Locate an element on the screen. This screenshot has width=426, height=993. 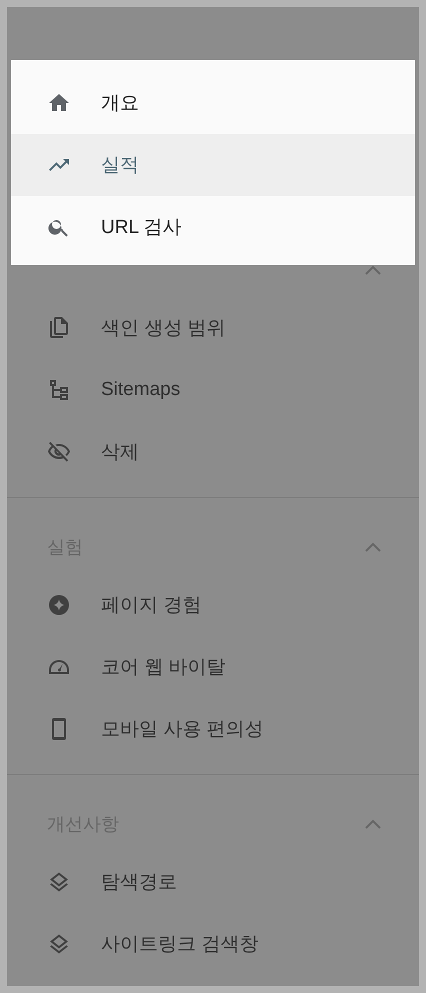
nav-item: 색인 생성 범위 is located at coordinates (213, 328).